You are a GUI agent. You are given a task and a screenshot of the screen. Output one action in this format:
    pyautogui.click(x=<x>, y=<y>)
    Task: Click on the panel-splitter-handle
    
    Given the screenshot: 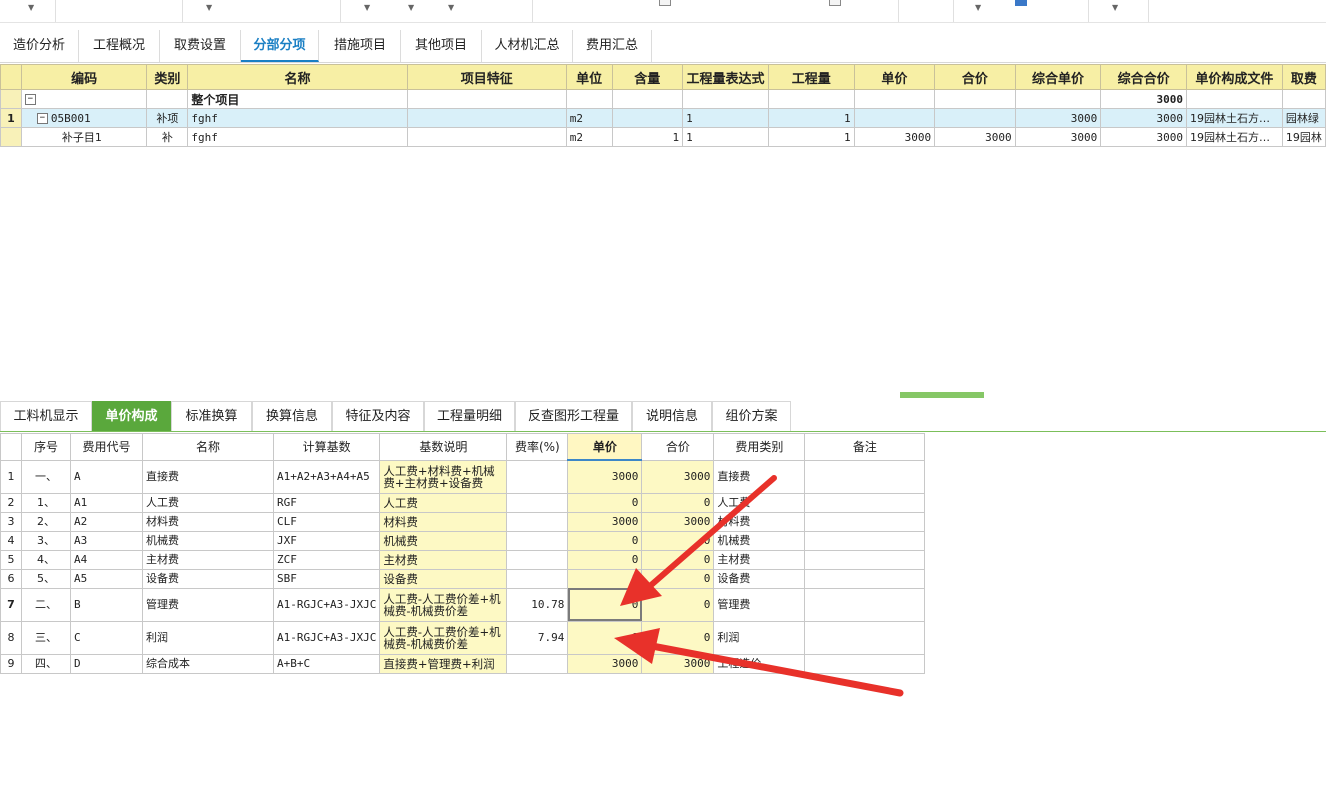 What is the action you would take?
    pyautogui.click(x=942, y=395)
    